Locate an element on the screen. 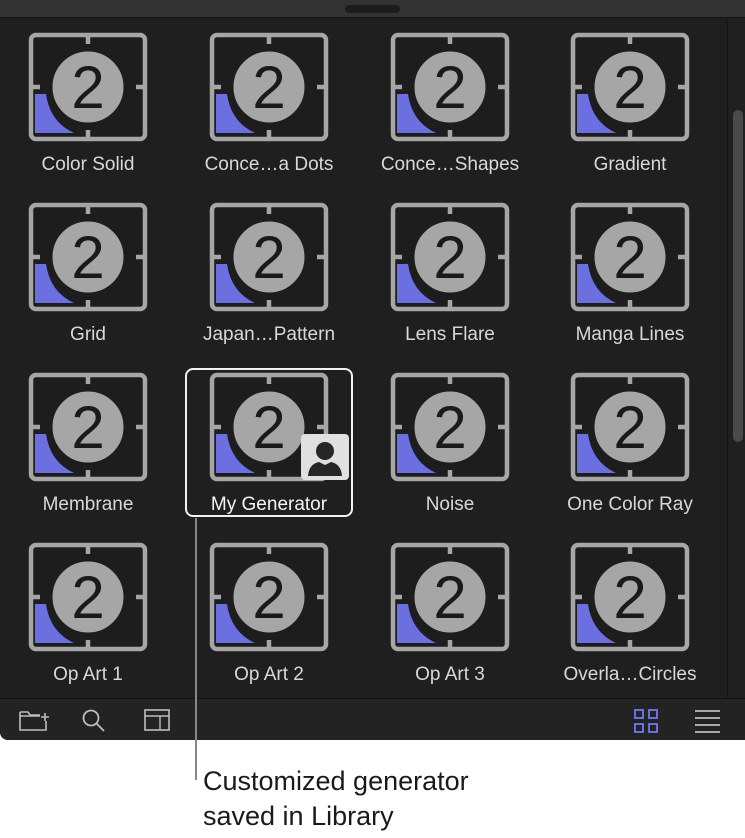 The width and height of the screenshot is (745, 838). bottom-toolbar is located at coordinates (372, 719).